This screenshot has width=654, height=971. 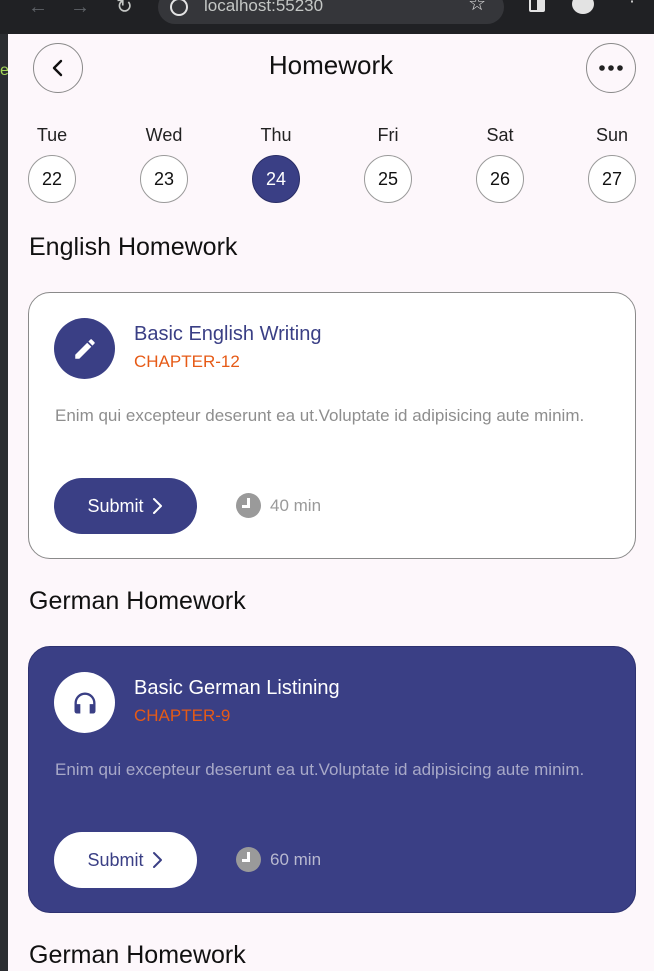 I want to click on day-date-selected: 24, so click(x=276, y=179).